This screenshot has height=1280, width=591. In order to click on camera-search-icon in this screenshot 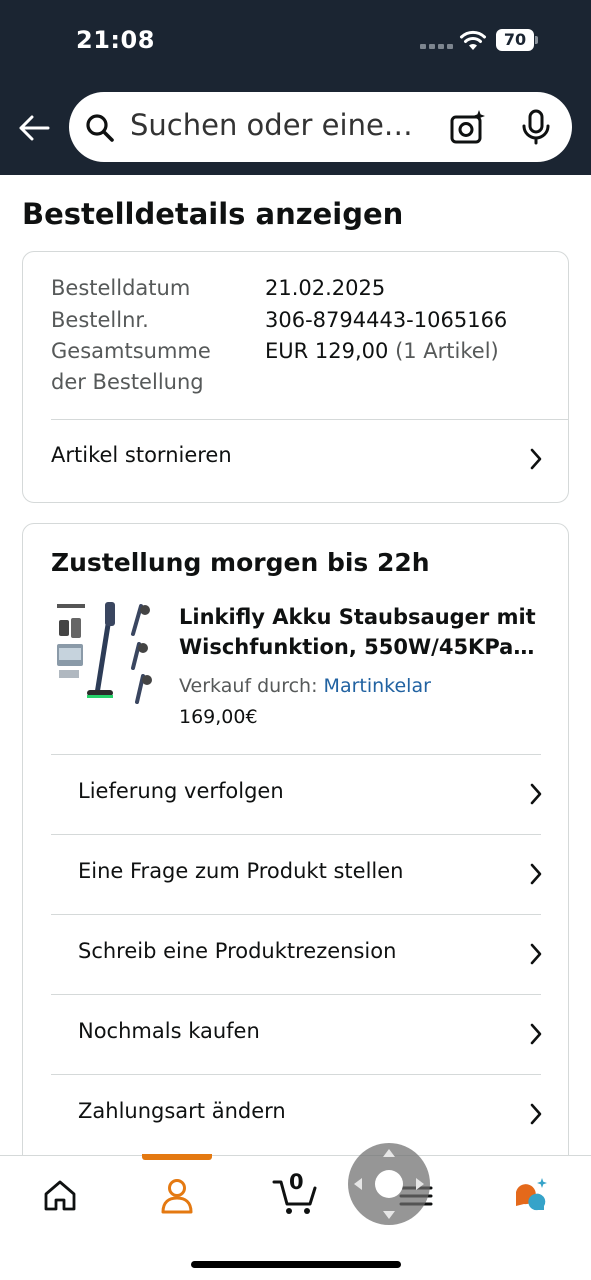, I will do `click(468, 127)`.